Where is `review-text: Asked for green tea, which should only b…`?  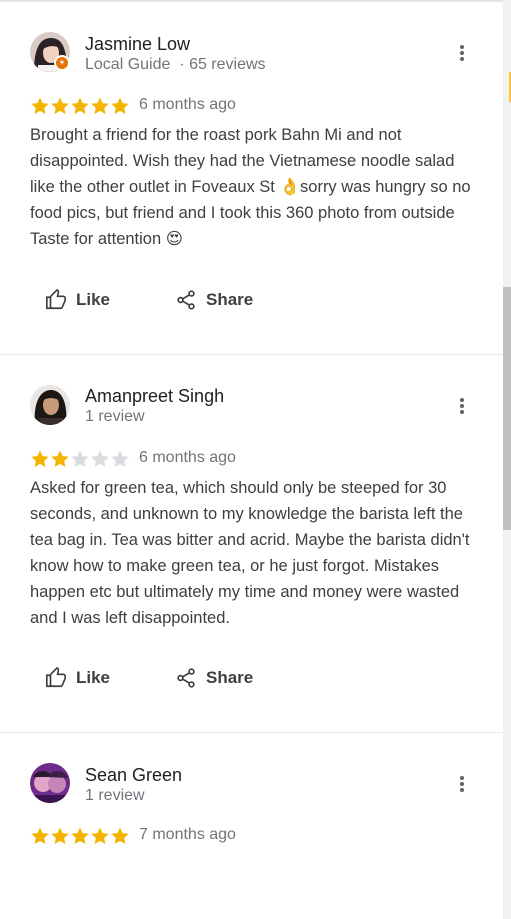 review-text: Asked for green tea, which should only b… is located at coordinates (250, 553).